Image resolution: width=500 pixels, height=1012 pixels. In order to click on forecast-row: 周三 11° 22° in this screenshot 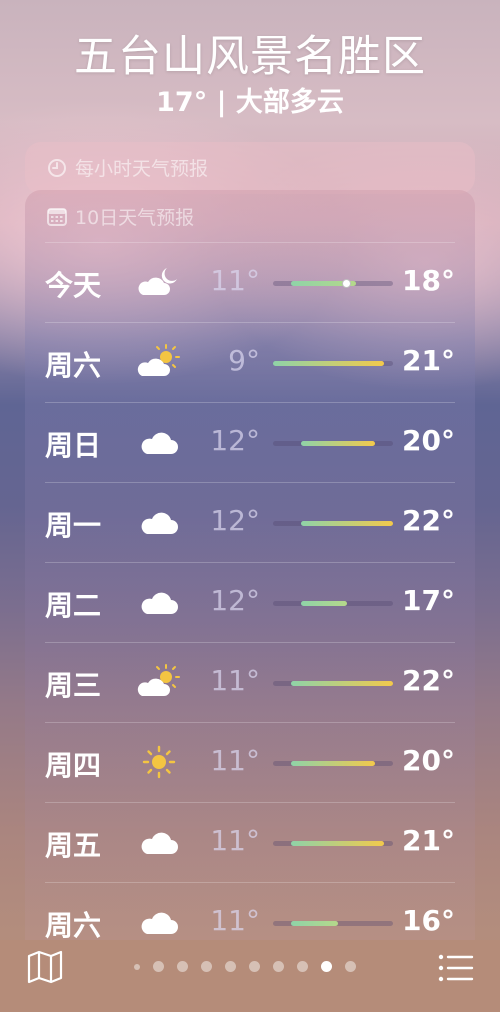, I will do `click(250, 682)`.